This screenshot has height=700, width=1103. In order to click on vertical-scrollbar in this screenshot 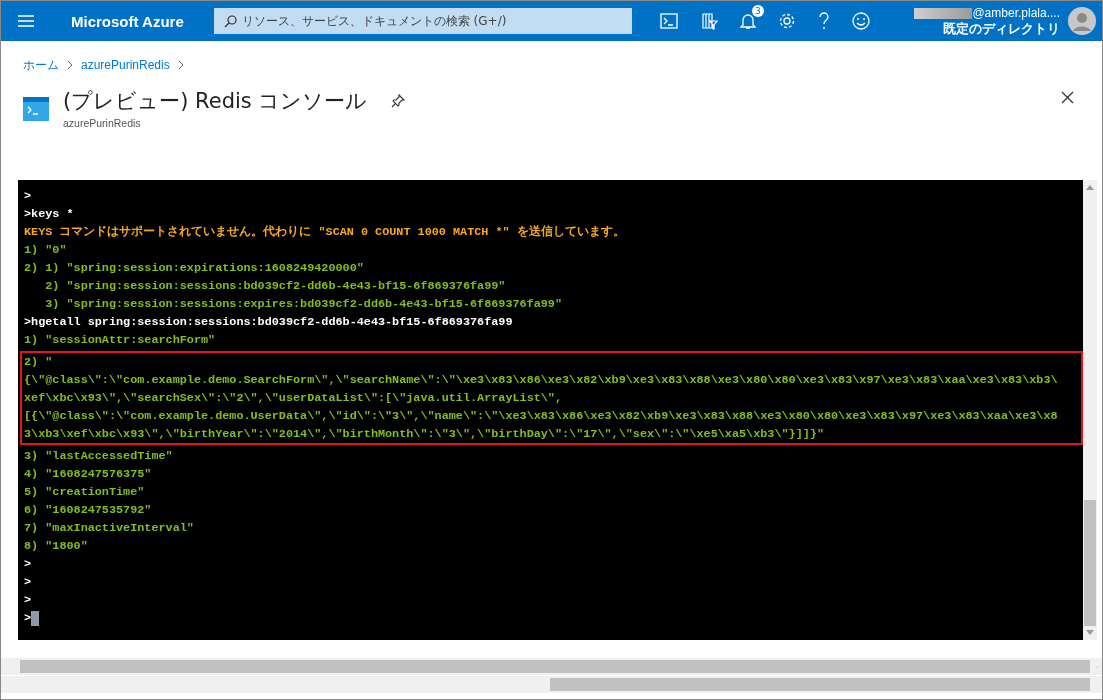, I will do `click(1090, 410)`.